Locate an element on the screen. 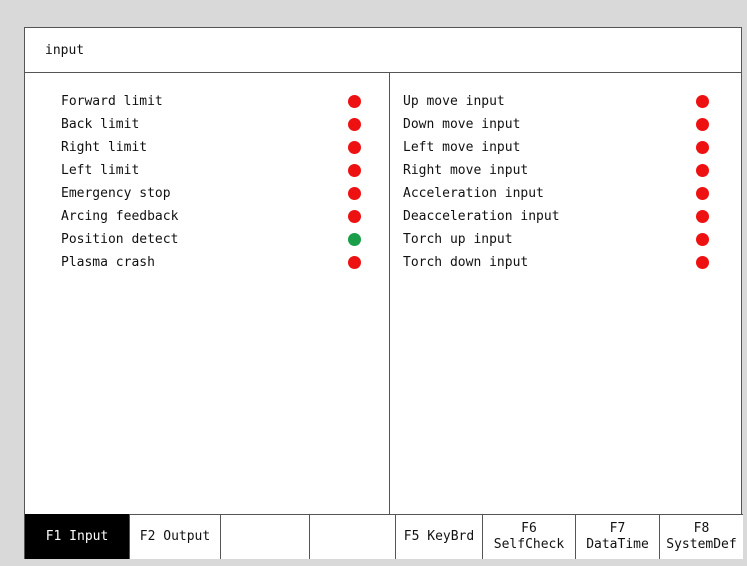 The height and width of the screenshot is (566, 747). f6-selfcheck-button: F6 SelfCheck is located at coordinates (528, 536).